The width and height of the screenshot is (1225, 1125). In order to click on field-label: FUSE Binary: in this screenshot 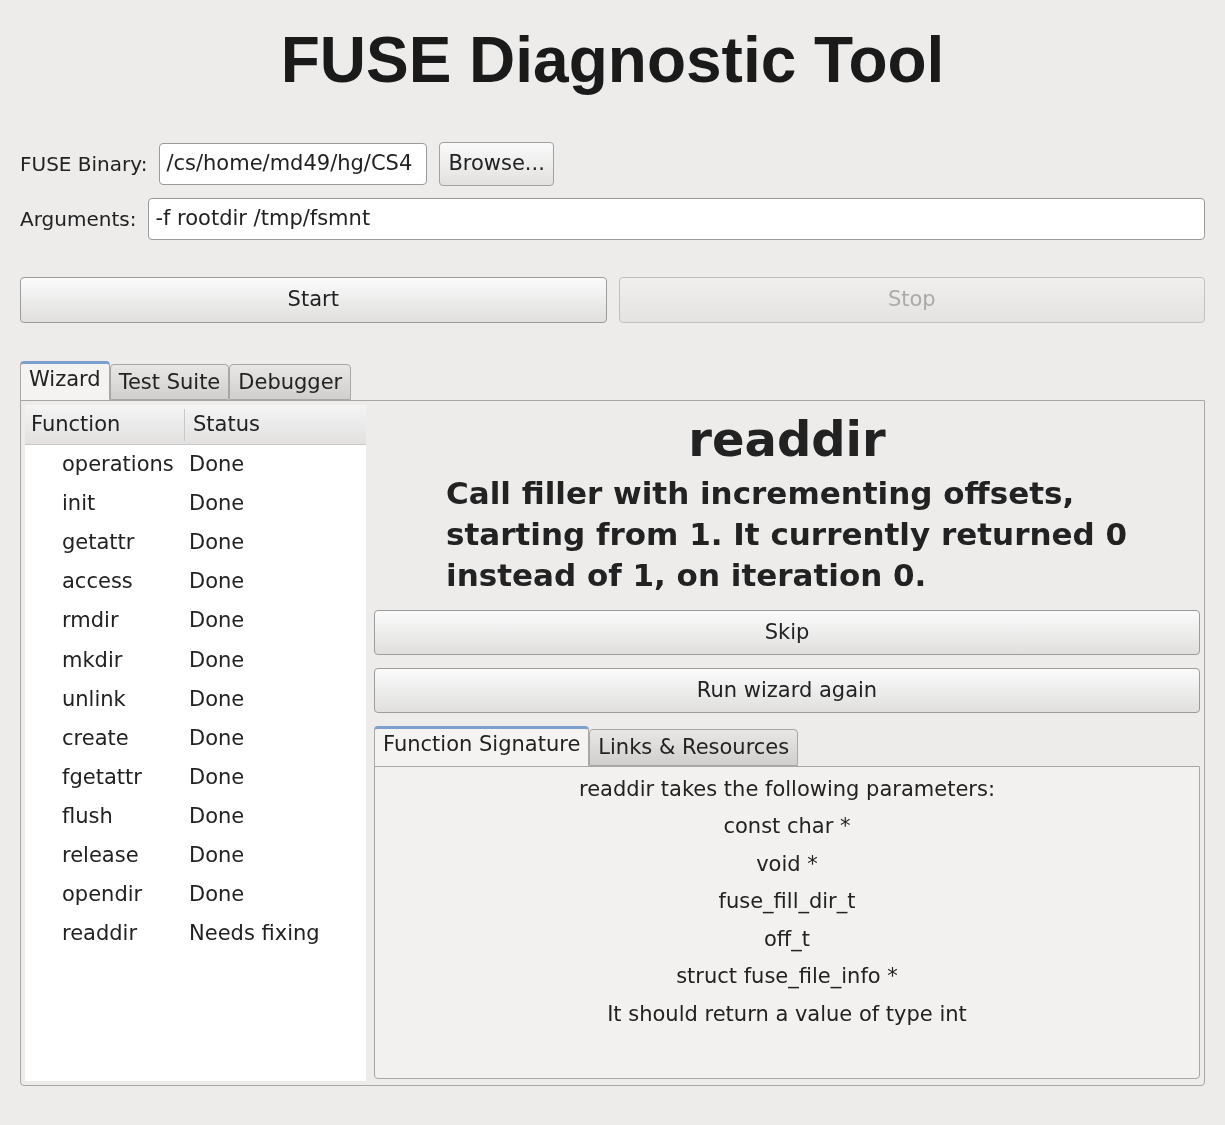, I will do `click(84, 164)`.